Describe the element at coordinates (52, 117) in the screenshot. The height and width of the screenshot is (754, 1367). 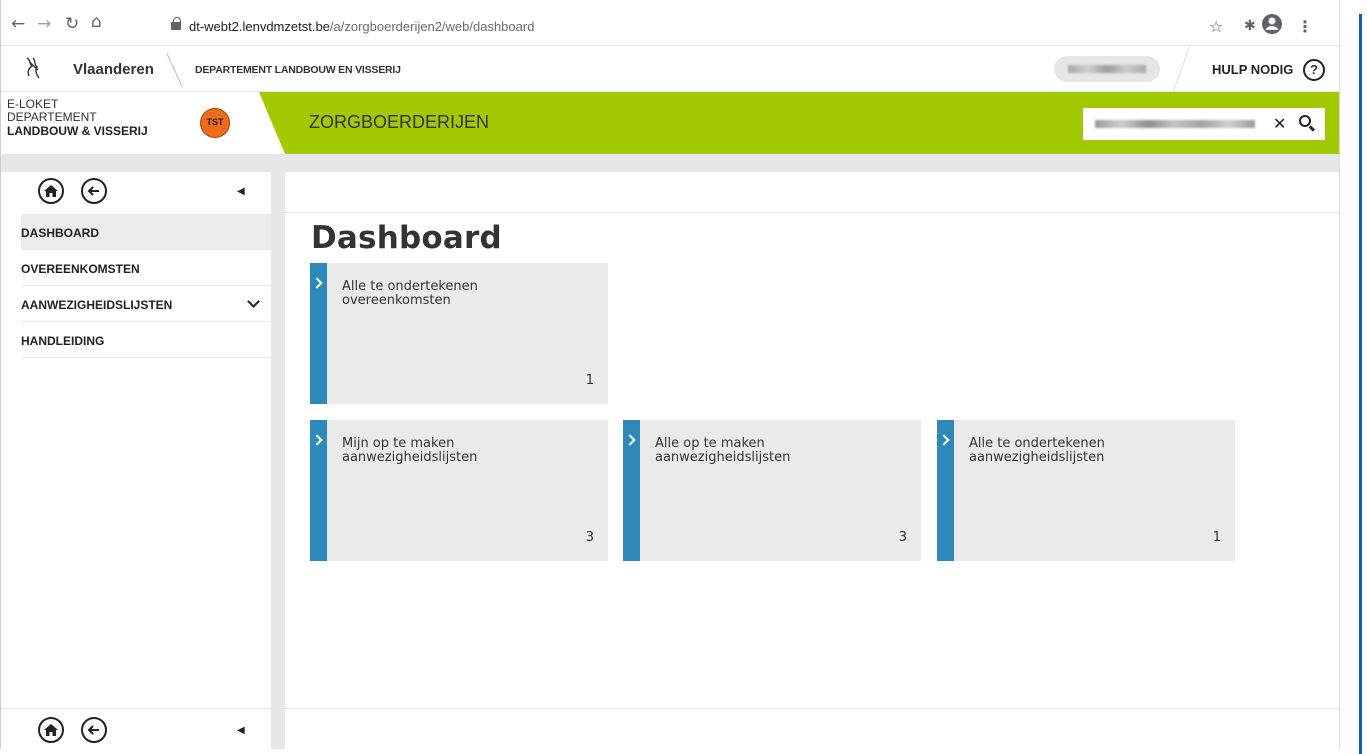
I see `eloket-line2: DEPARTEMENT` at that location.